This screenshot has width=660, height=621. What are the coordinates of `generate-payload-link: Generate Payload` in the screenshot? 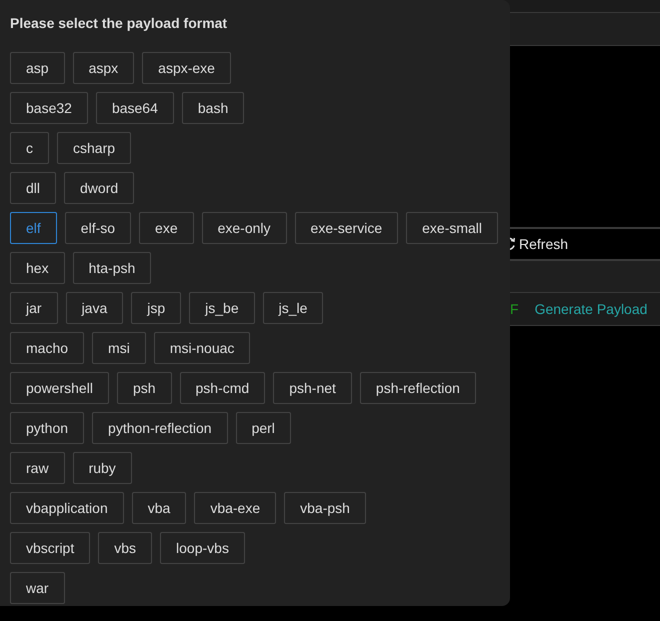 It's located at (591, 309).